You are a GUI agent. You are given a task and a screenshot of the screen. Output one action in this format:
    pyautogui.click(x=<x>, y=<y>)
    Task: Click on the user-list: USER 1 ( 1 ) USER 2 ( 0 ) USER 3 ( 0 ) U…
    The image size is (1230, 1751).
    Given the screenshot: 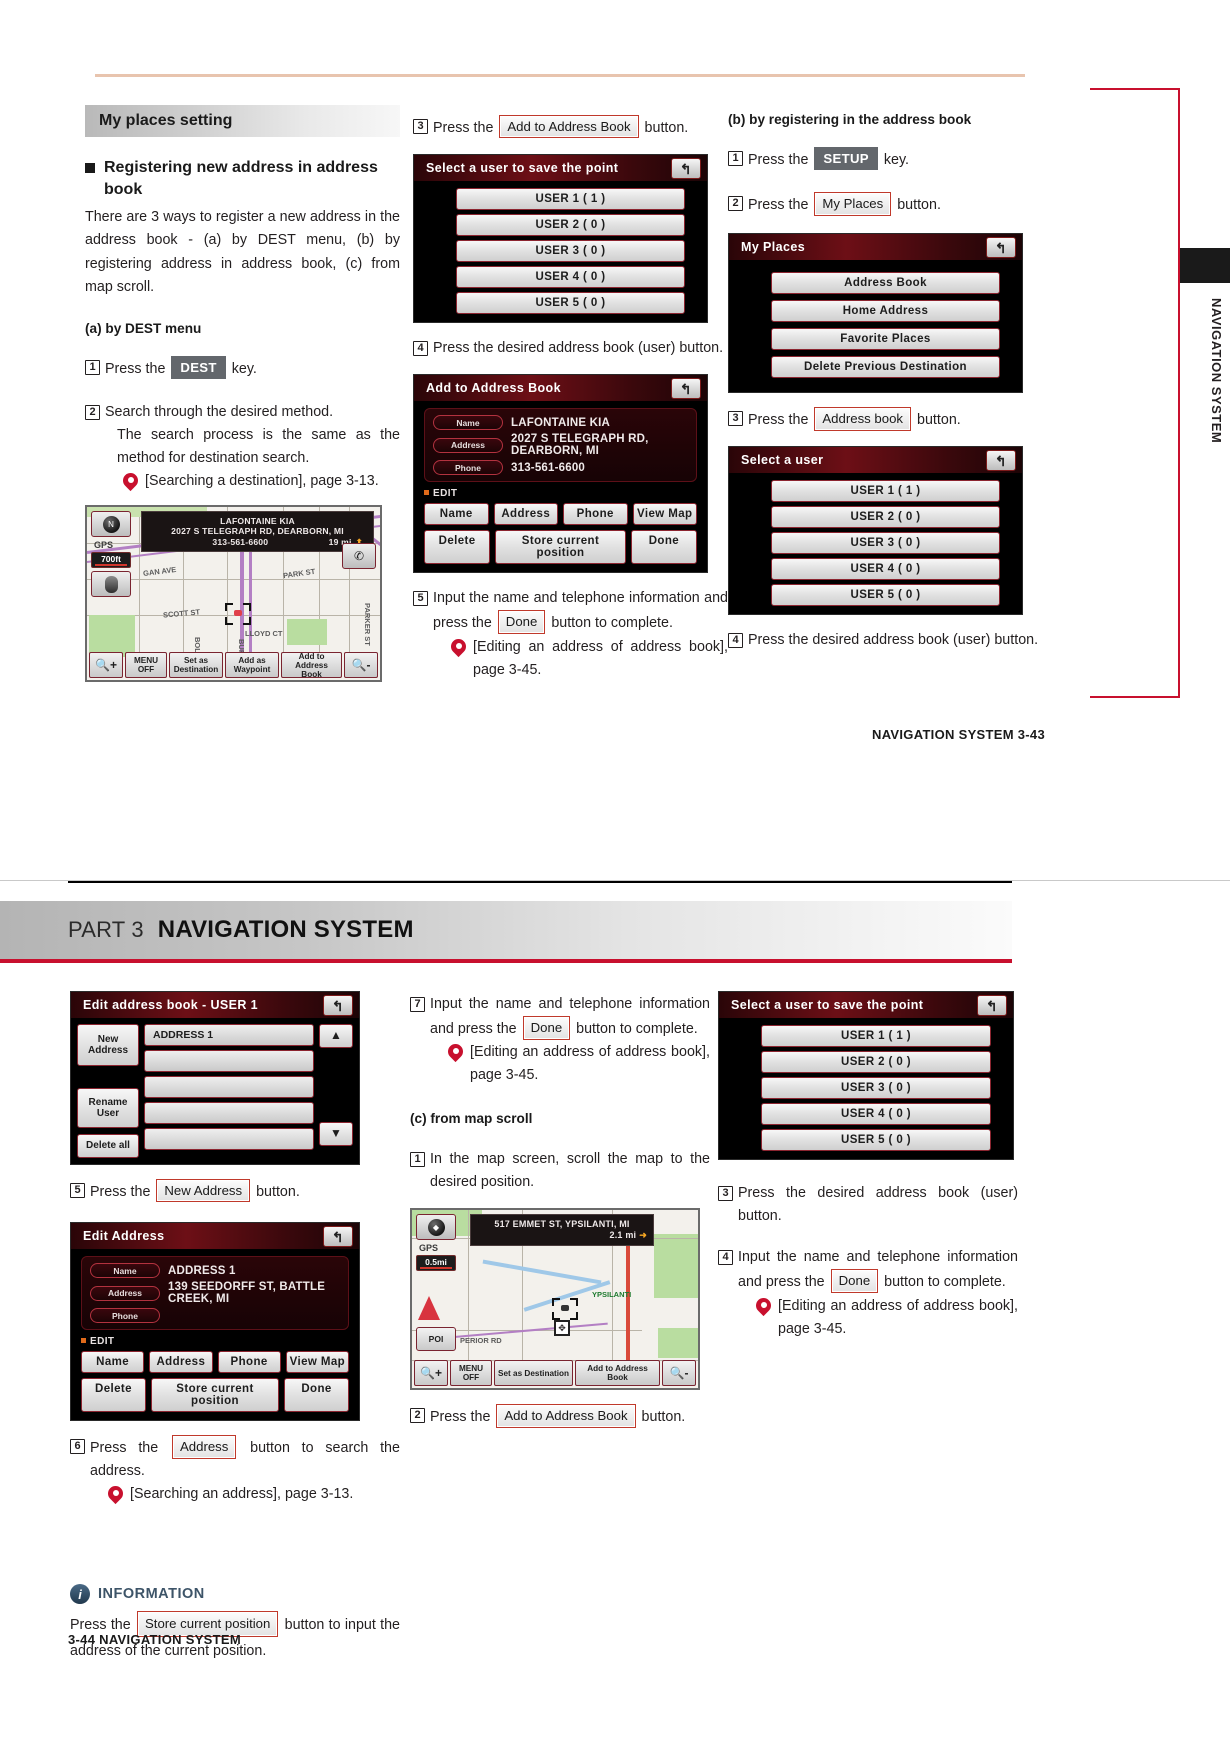 What is the action you would take?
    pyautogui.click(x=875, y=543)
    